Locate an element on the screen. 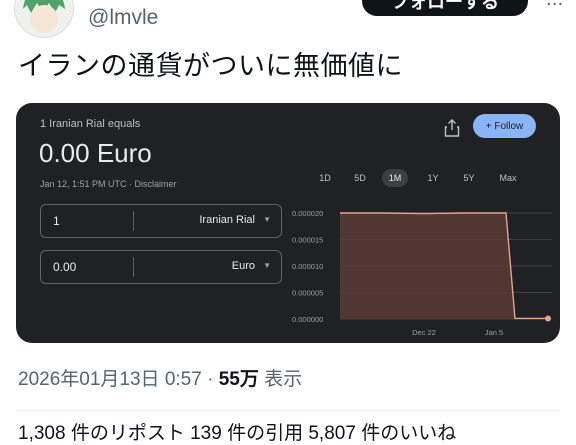 The image size is (576, 445). card-value: 0.00 Euro is located at coordinates (95, 153).